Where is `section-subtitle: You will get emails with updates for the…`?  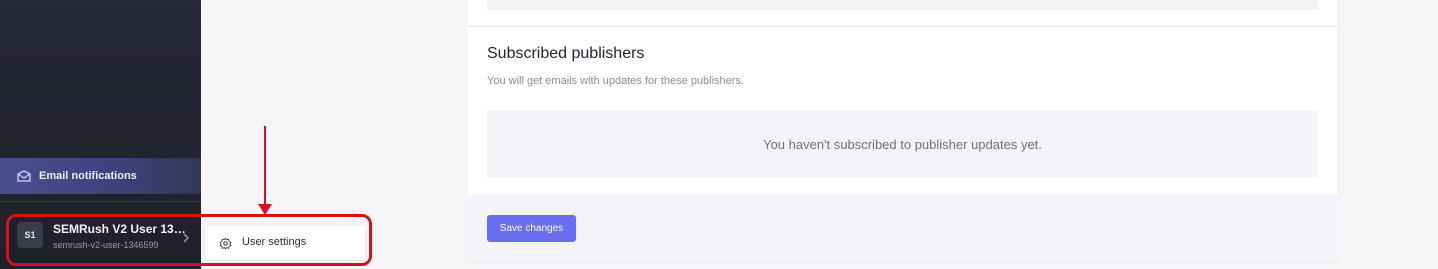 section-subtitle: You will get emails with updates for the… is located at coordinates (616, 81).